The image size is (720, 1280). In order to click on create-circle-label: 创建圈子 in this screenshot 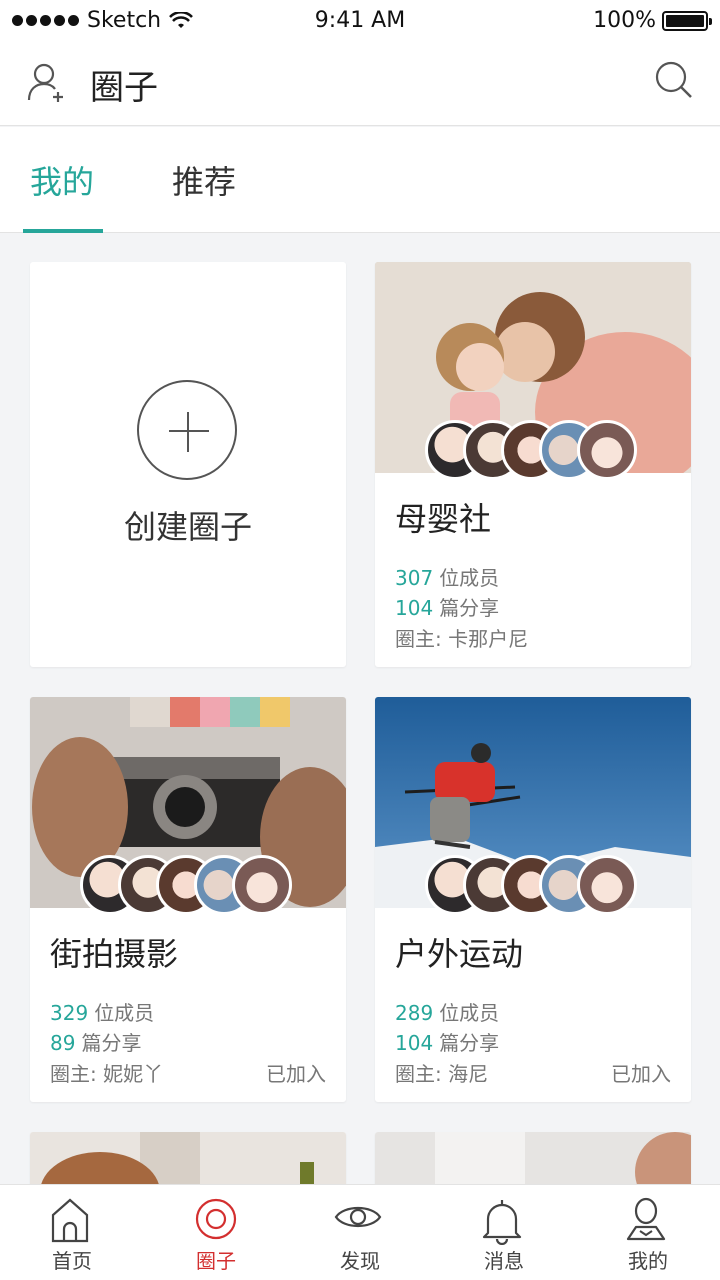, I will do `click(187, 527)`.